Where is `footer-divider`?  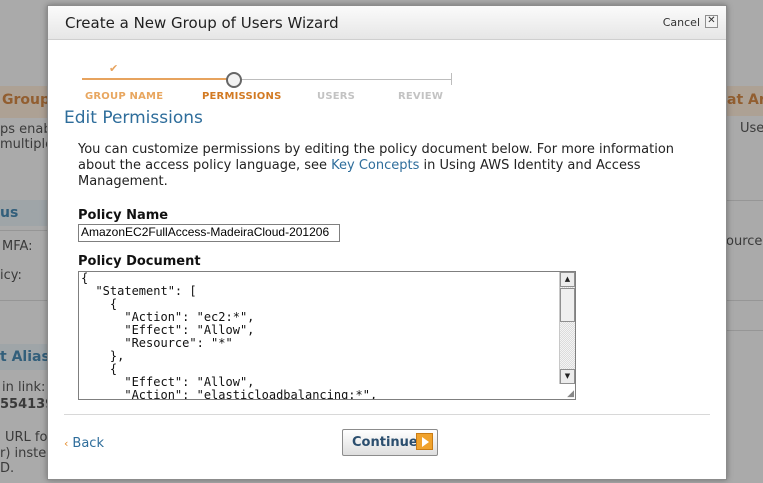
footer-divider is located at coordinates (387, 414).